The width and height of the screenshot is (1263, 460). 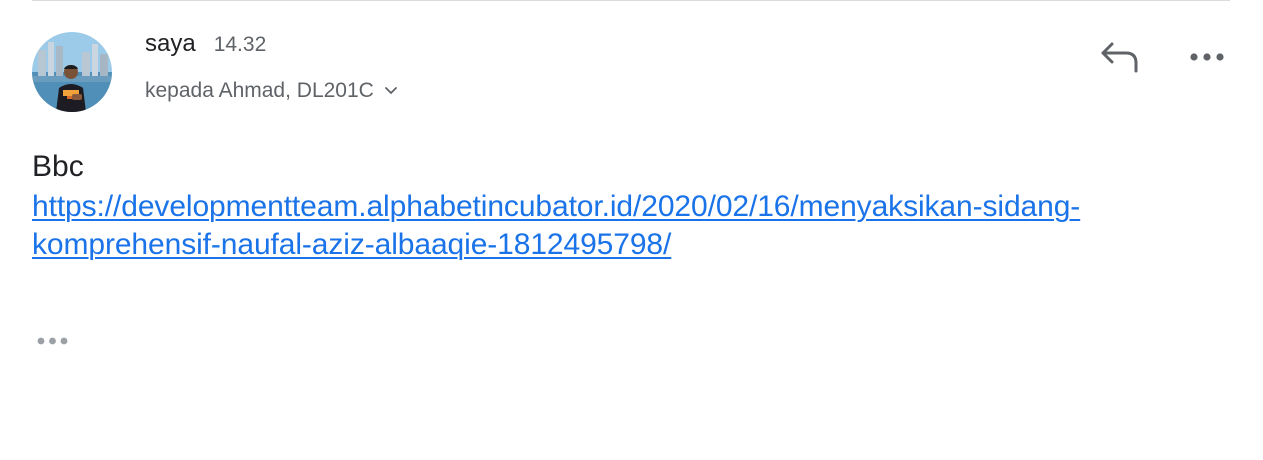 I want to click on chevron-down-icon, so click(x=391, y=91).